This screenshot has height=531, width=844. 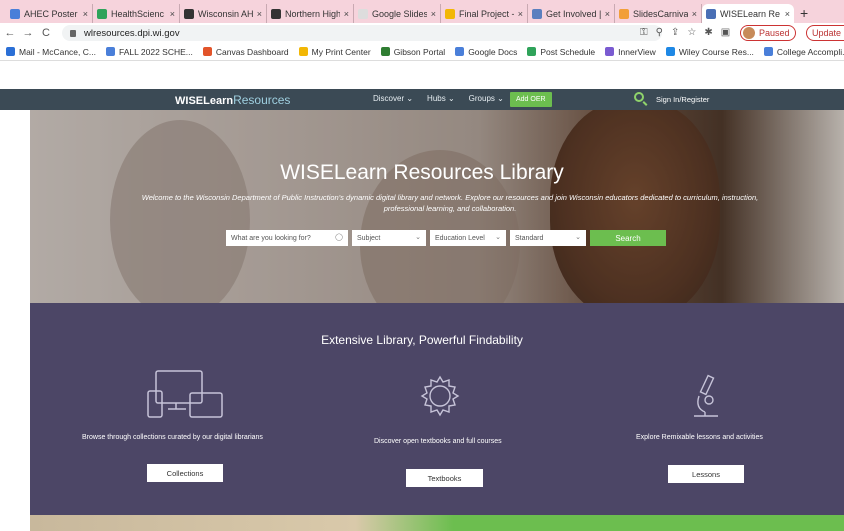 I want to click on search-button: Search, so click(x=628, y=238).